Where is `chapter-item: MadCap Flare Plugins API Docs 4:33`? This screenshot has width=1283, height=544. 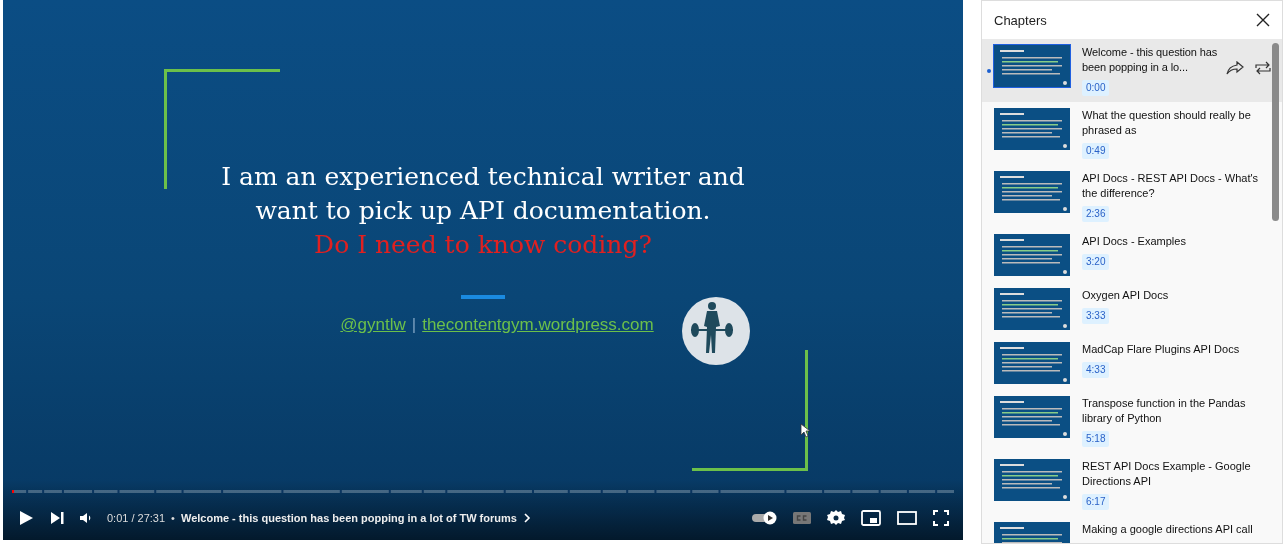 chapter-item: MadCap Flare Plugins API Docs 4:33 is located at coordinates (1132, 363).